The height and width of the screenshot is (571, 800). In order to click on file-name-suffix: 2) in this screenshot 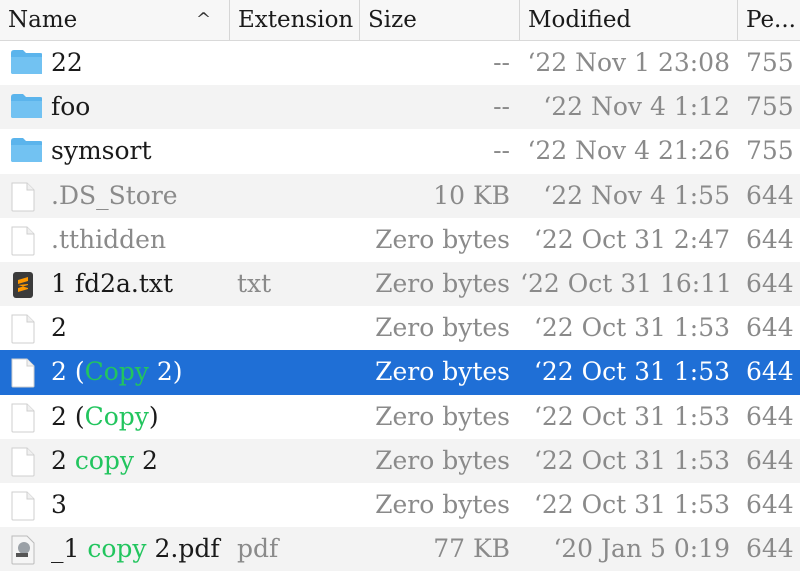, I will do `click(165, 372)`.